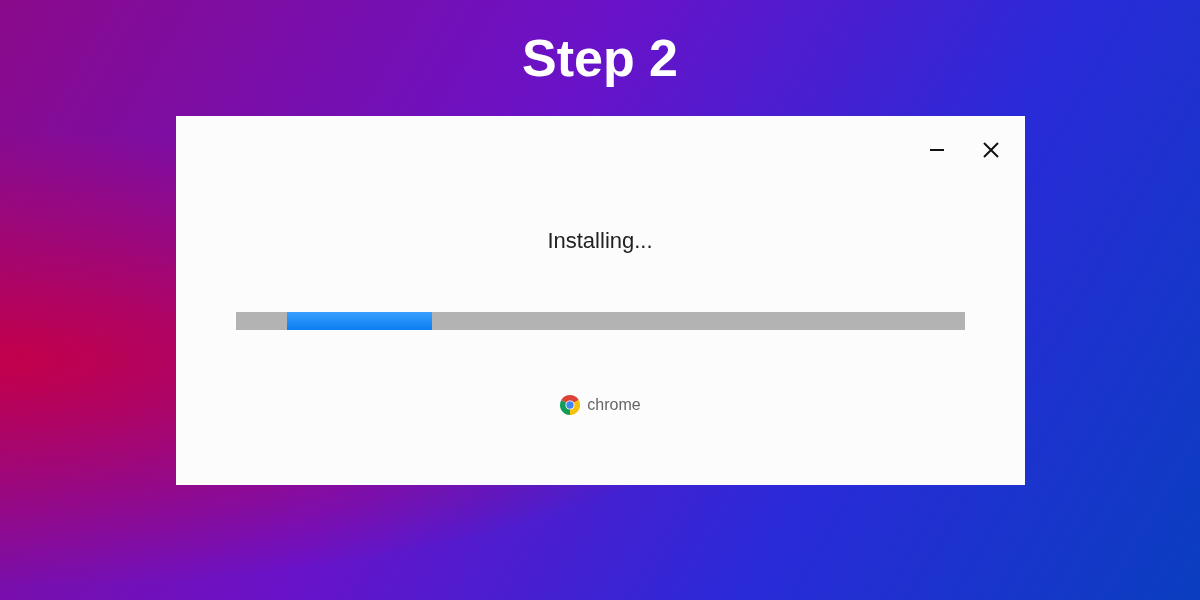  I want to click on step-heading: Step 2, so click(600, 58).